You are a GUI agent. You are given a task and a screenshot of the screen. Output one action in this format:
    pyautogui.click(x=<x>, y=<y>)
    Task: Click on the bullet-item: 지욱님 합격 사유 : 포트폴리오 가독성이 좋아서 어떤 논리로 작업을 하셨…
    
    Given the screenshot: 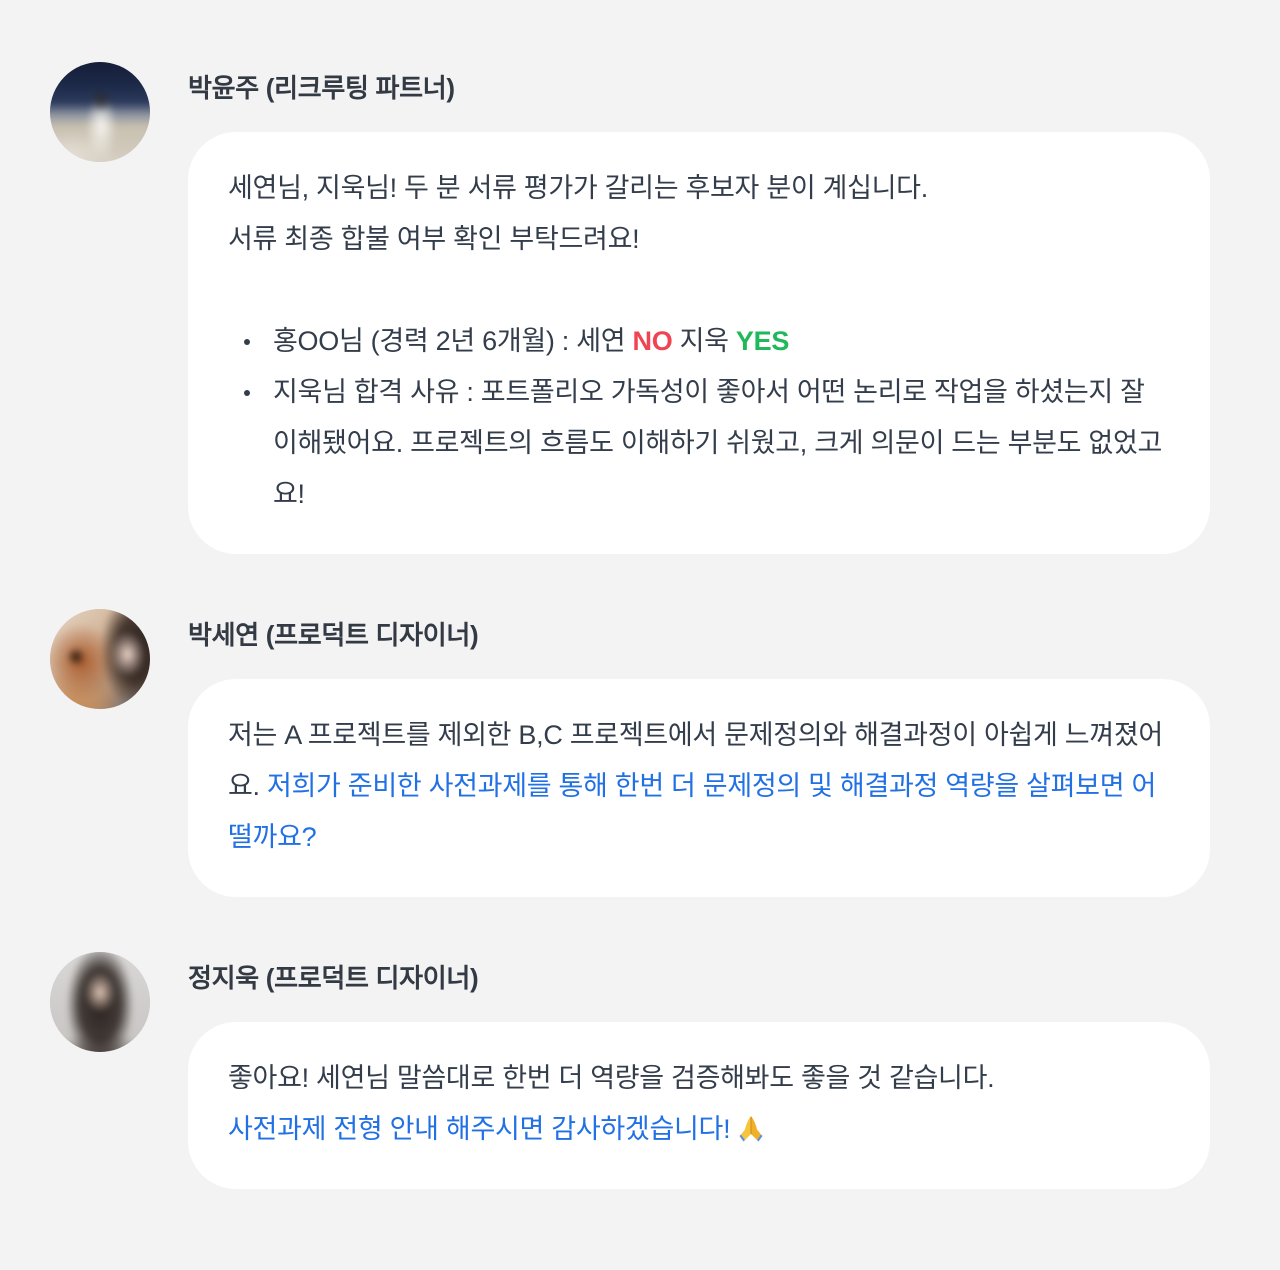 What is the action you would take?
    pyautogui.click(x=698, y=443)
    